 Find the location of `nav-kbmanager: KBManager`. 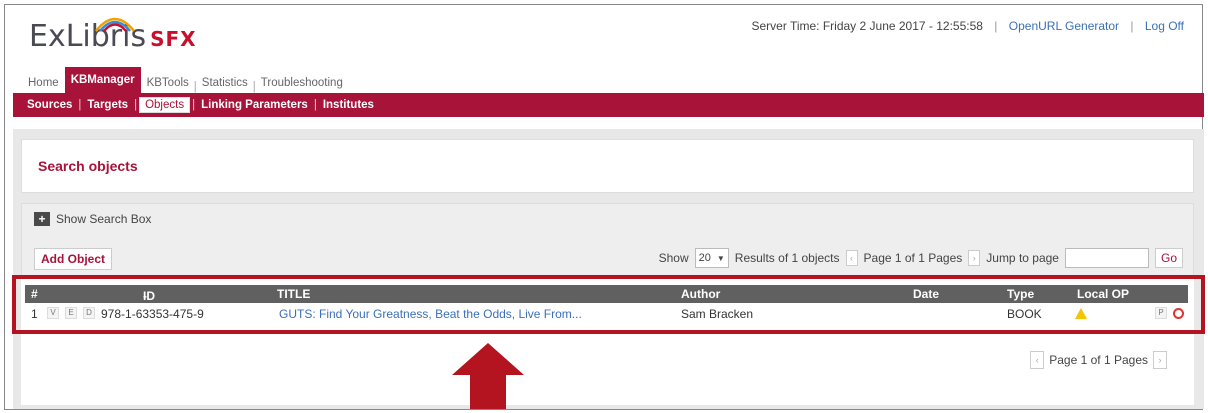

nav-kbmanager: KBManager is located at coordinates (102, 79).